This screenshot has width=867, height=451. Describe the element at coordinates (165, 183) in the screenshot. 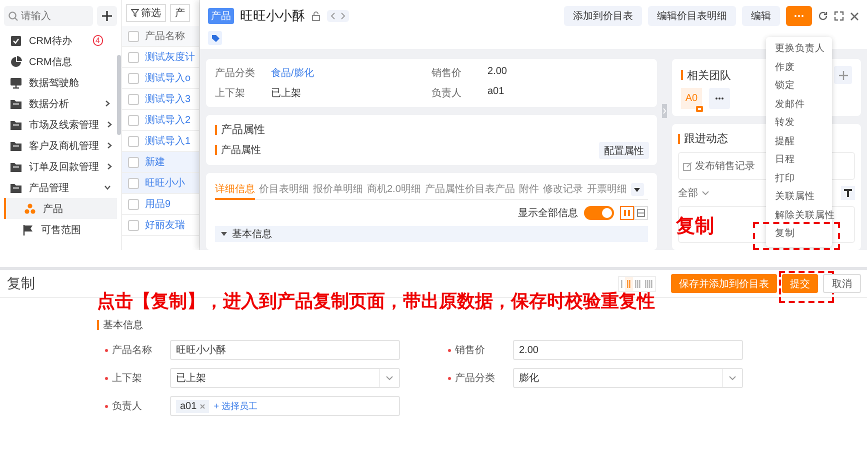

I see `product-link: 旺旺小小` at that location.